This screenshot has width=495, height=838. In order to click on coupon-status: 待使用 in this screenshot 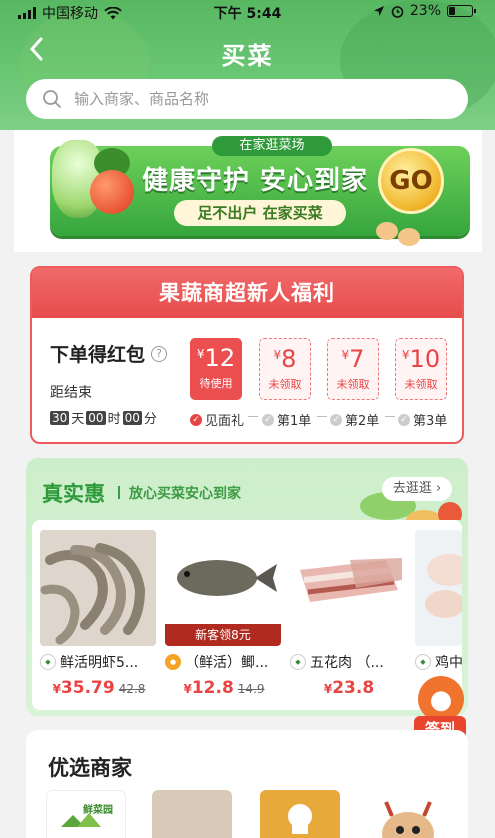, I will do `click(216, 383)`.